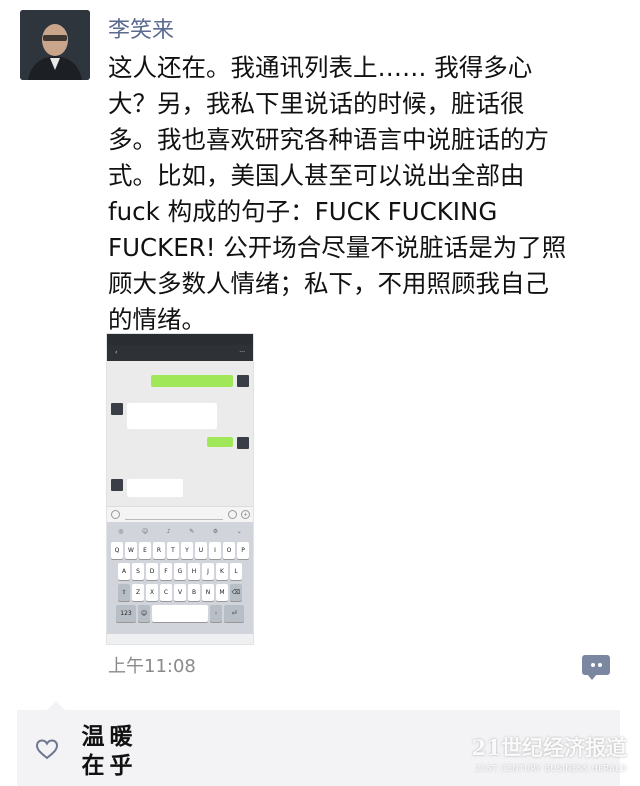 The height and width of the screenshot is (786, 640). What do you see at coordinates (55, 45) in the screenshot?
I see `author-avatar` at bounding box center [55, 45].